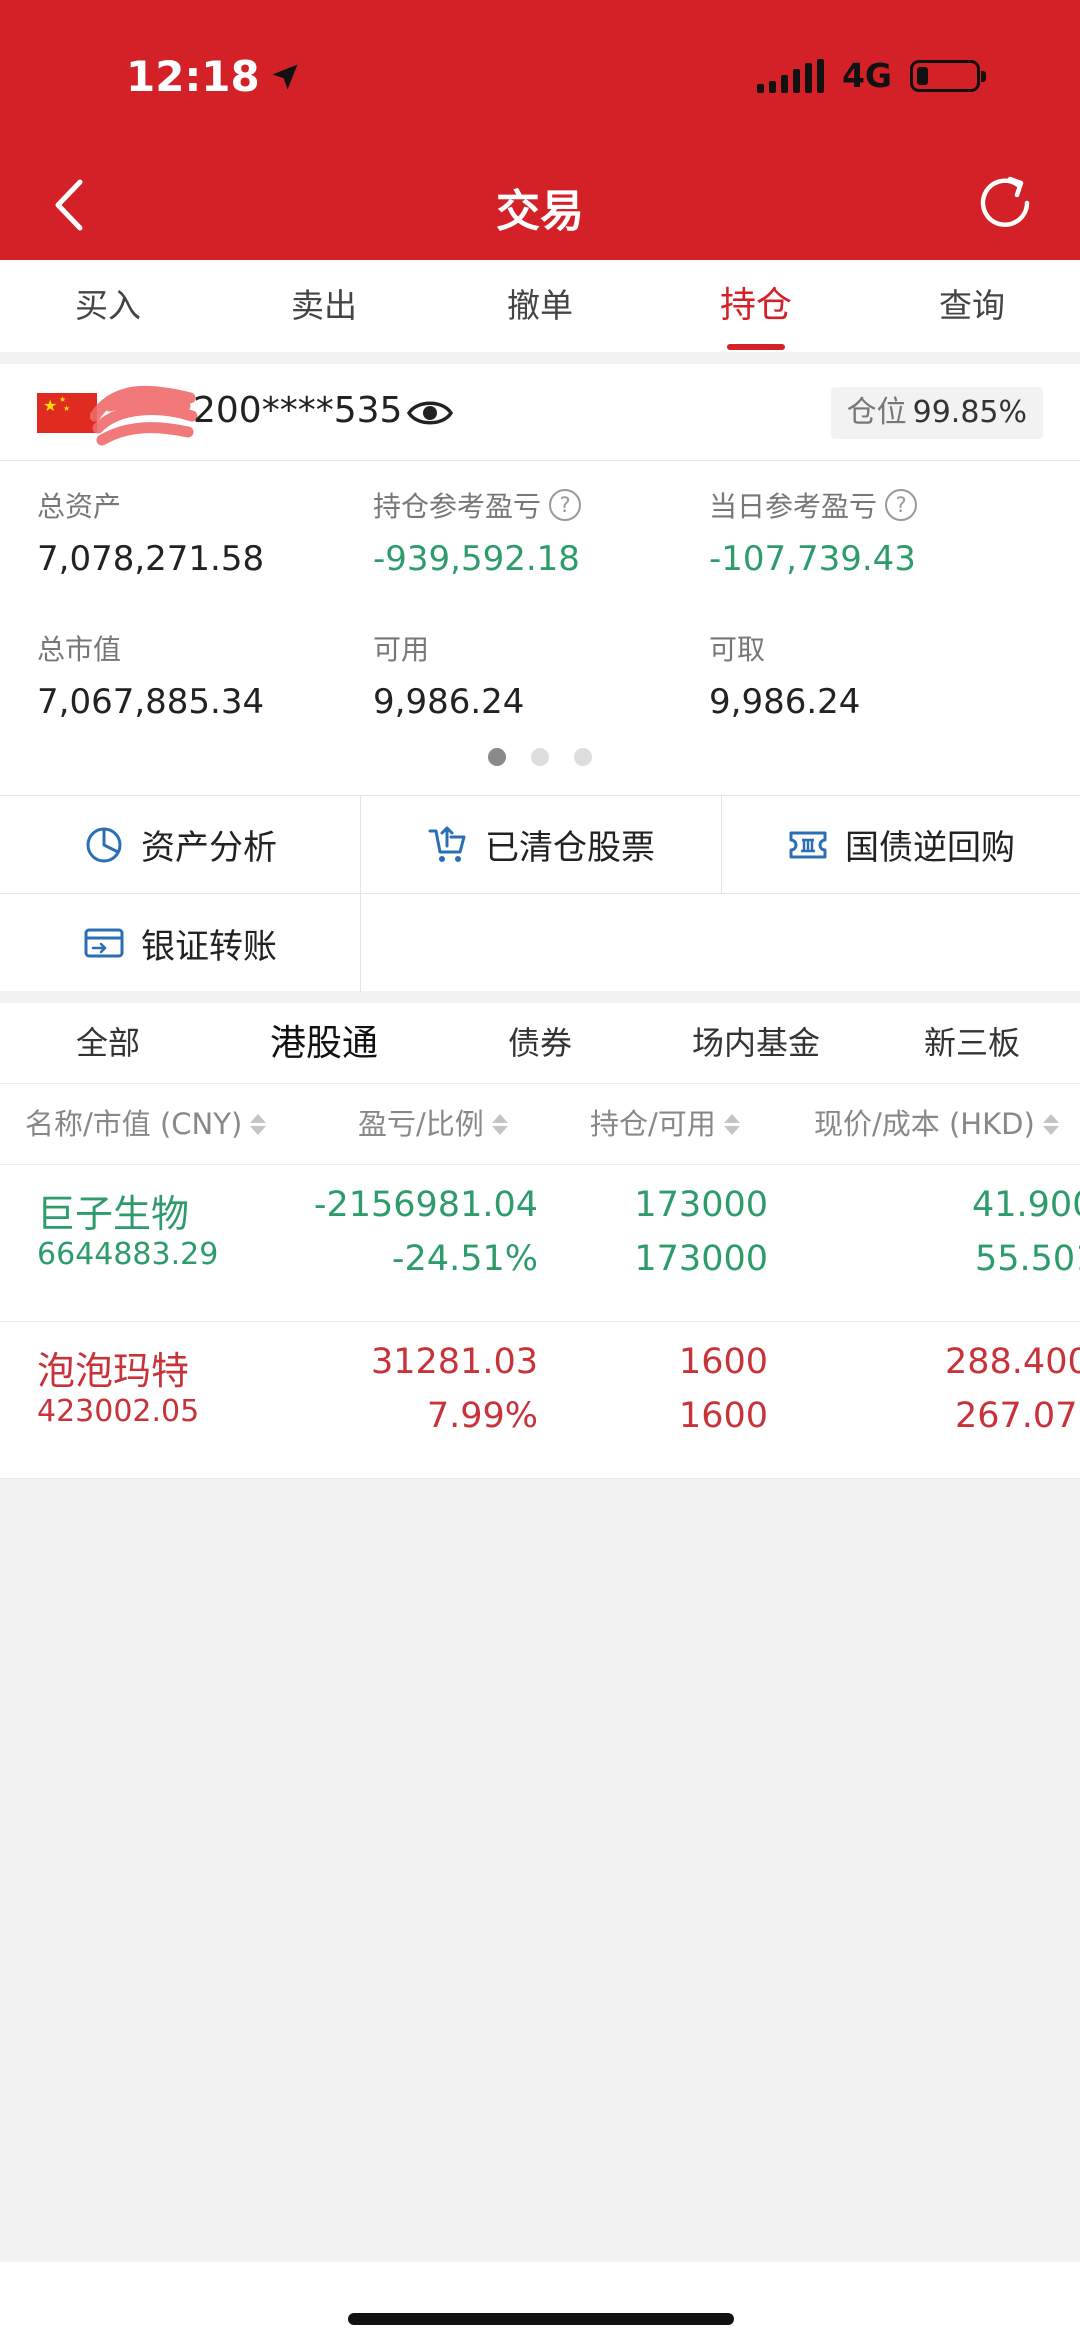 The image size is (1080, 2347). Describe the element at coordinates (146, 1124) in the screenshot. I see `col-name-value: 名称/市值 (CNY)` at that location.